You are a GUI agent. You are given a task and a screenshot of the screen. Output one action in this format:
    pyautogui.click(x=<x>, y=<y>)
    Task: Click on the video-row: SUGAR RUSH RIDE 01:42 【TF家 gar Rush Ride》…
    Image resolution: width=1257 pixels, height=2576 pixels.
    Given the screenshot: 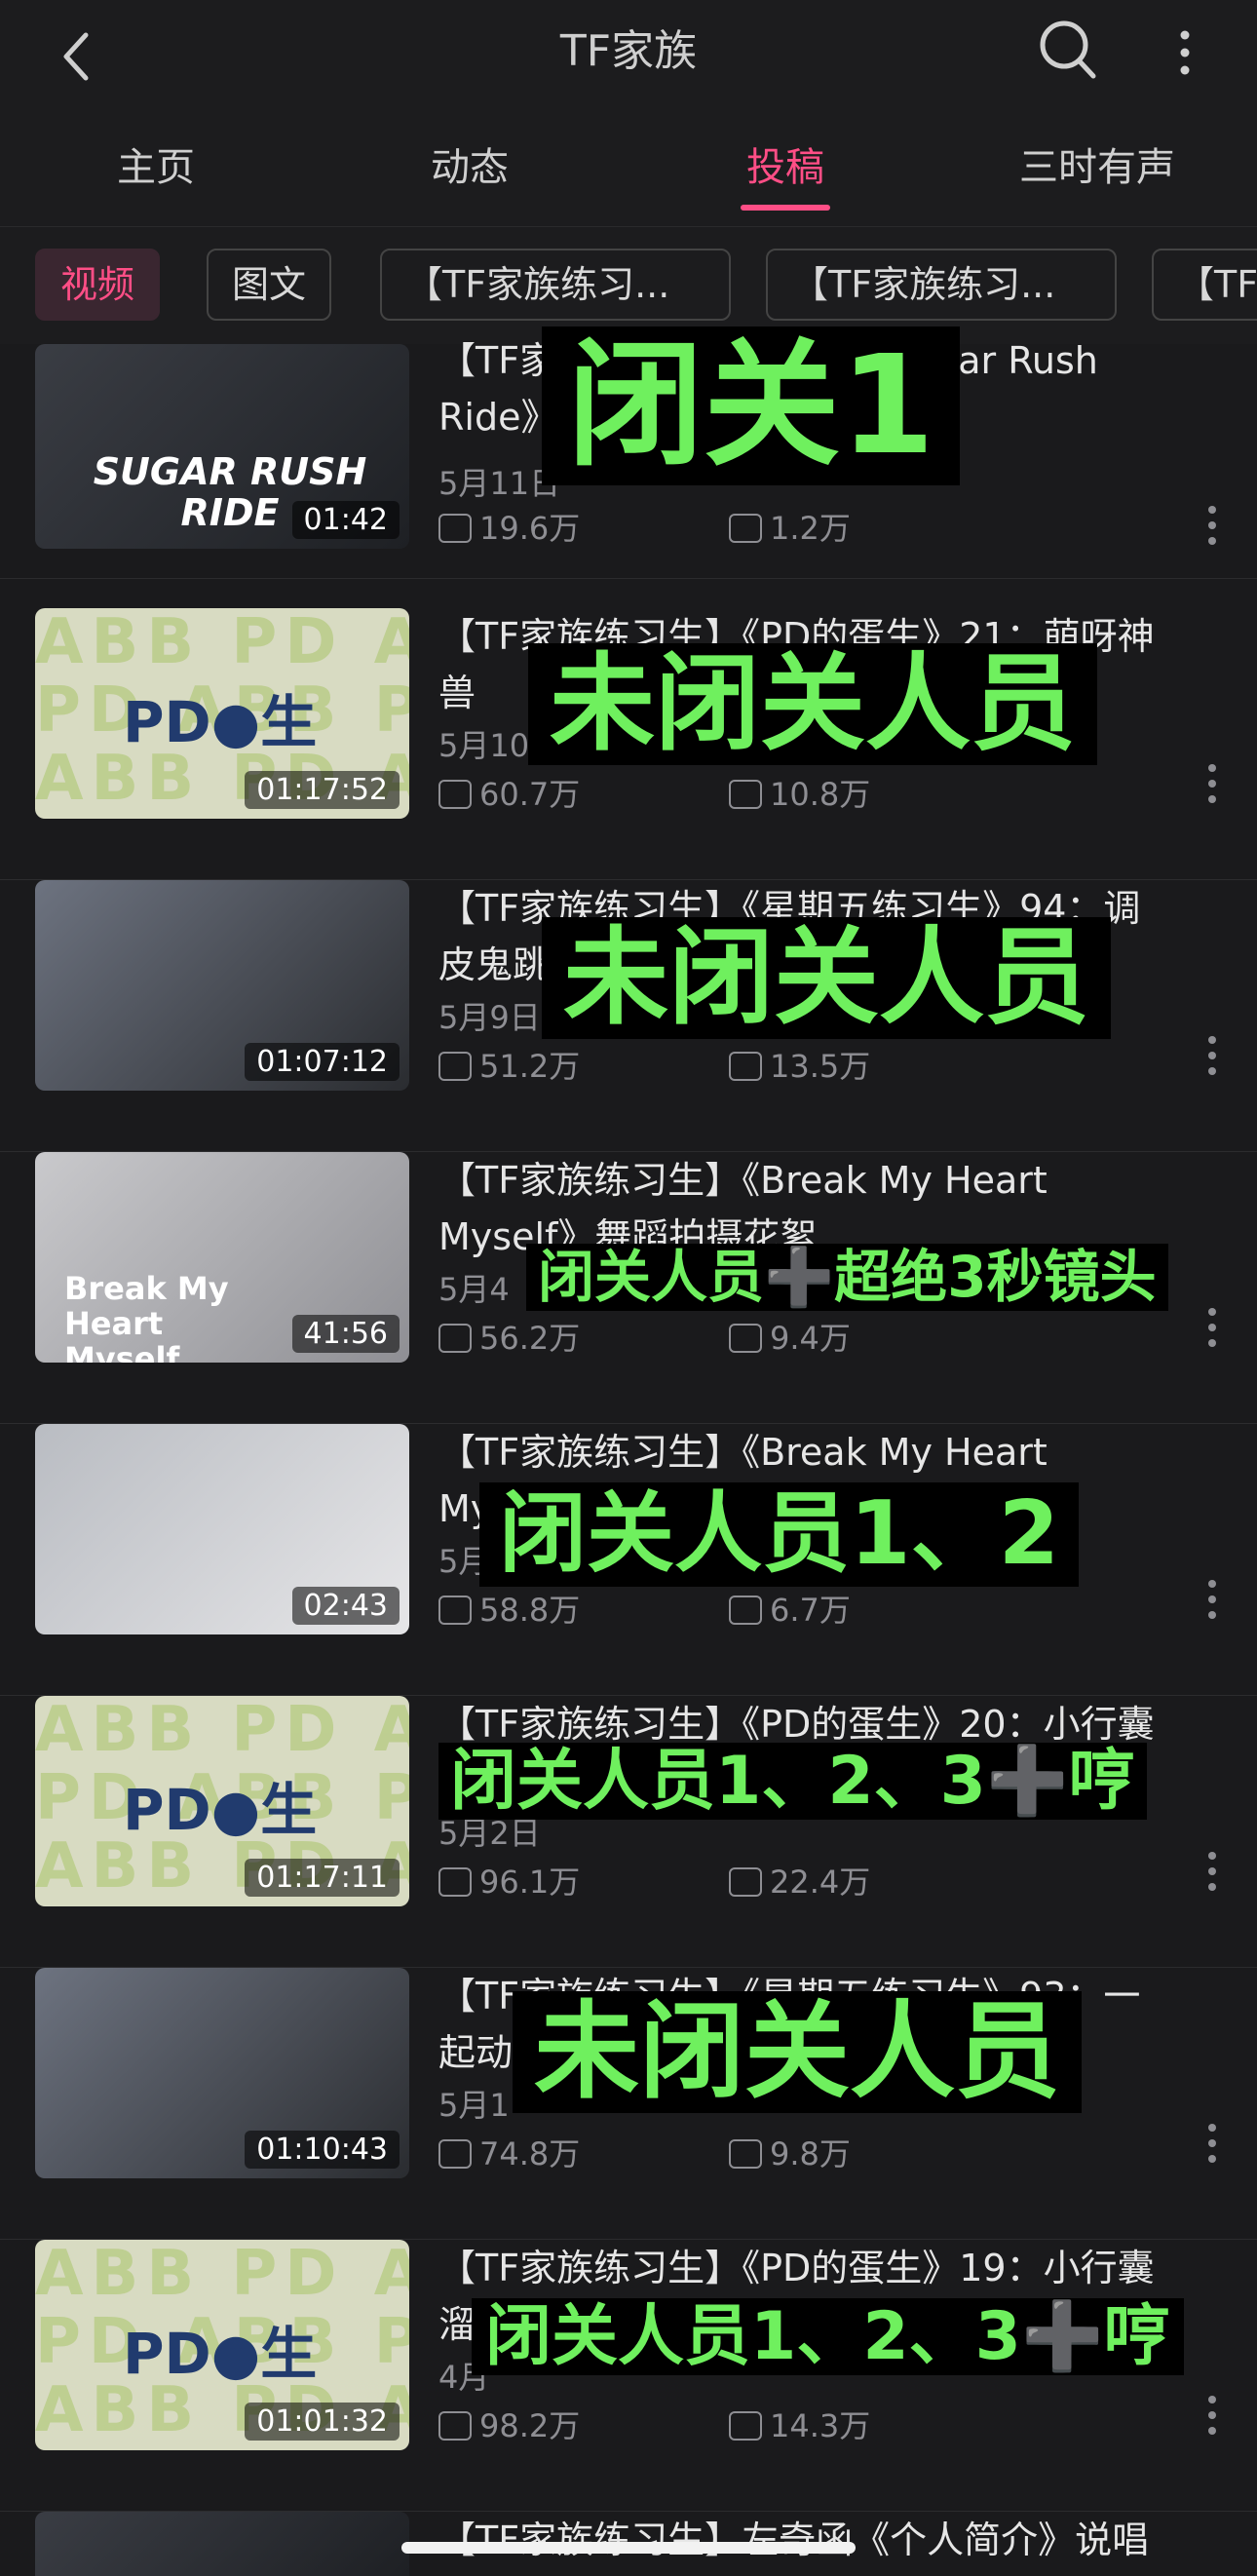 What is the action you would take?
    pyautogui.click(x=628, y=453)
    